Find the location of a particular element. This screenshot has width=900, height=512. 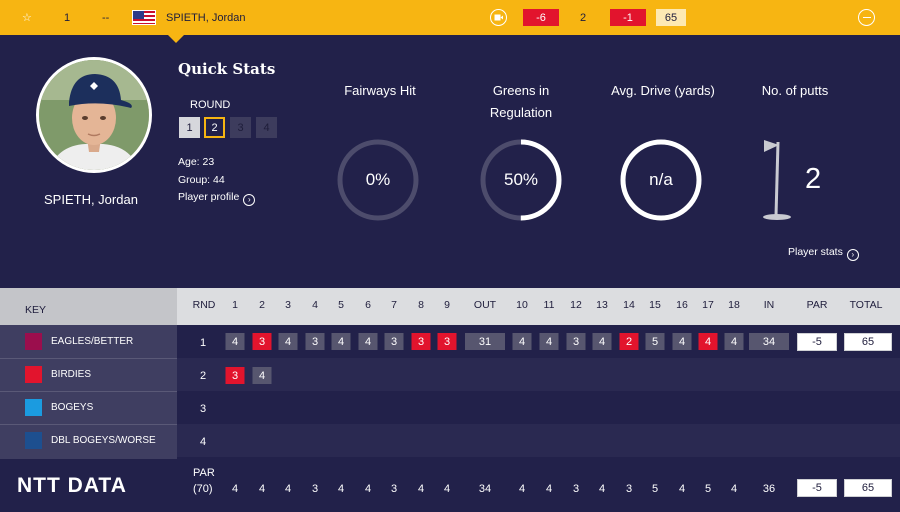

quick-stats-title: Quick Stats is located at coordinates (227, 69).